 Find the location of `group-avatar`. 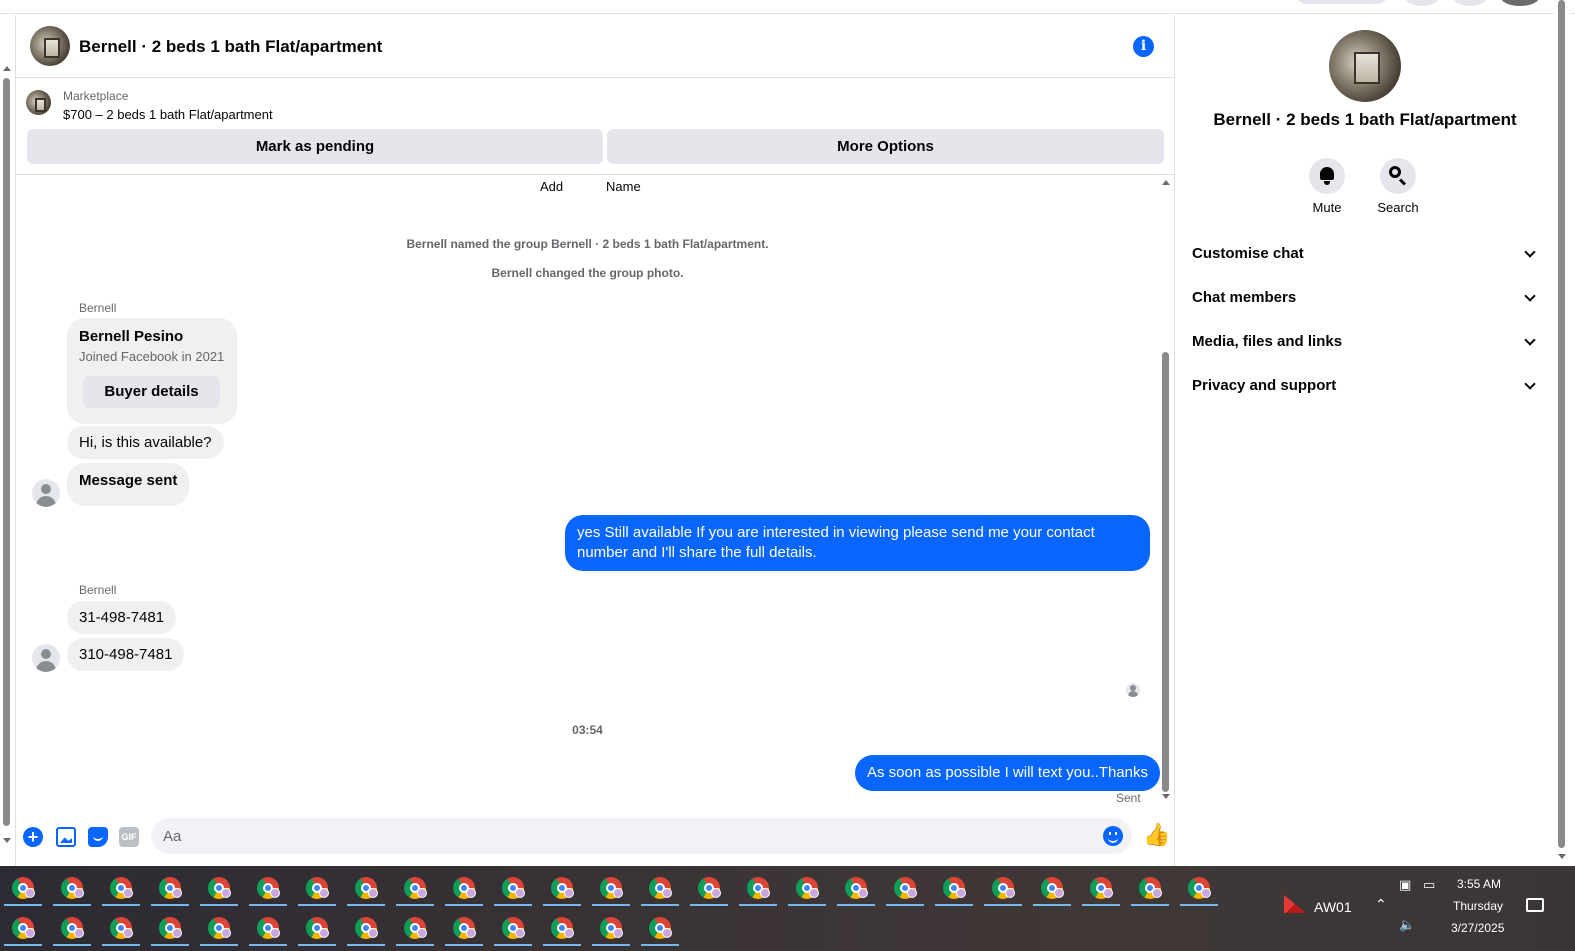

group-avatar is located at coordinates (50, 46).